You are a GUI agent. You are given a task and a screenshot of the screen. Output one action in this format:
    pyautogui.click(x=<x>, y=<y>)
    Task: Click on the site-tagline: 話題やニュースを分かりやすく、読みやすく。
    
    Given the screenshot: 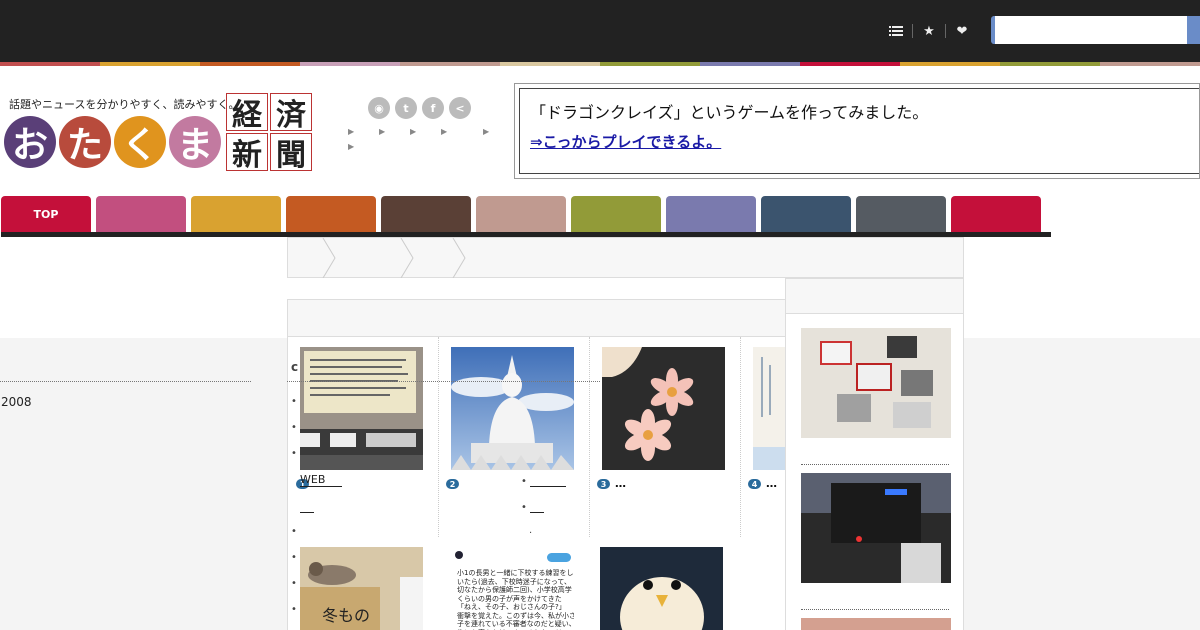 What is the action you would take?
    pyautogui.click(x=124, y=104)
    